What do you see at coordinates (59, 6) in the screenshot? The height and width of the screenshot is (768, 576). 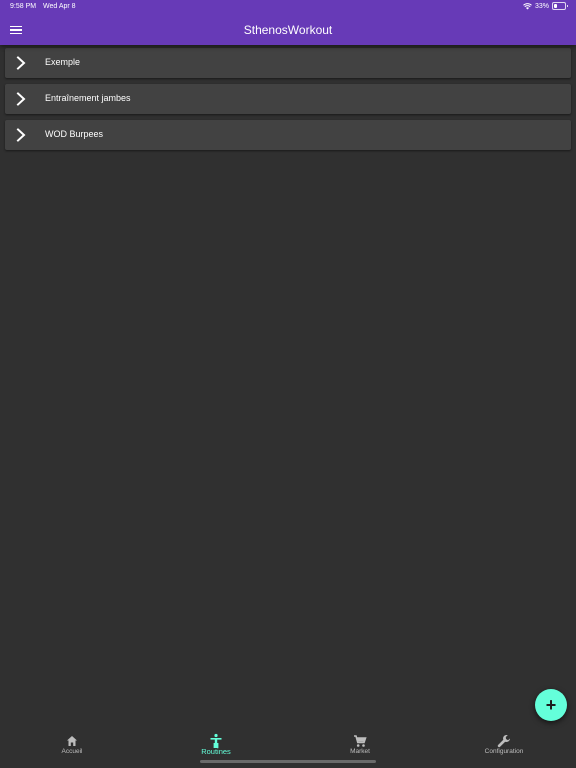 I see `status-date: Wed Apr 8` at bounding box center [59, 6].